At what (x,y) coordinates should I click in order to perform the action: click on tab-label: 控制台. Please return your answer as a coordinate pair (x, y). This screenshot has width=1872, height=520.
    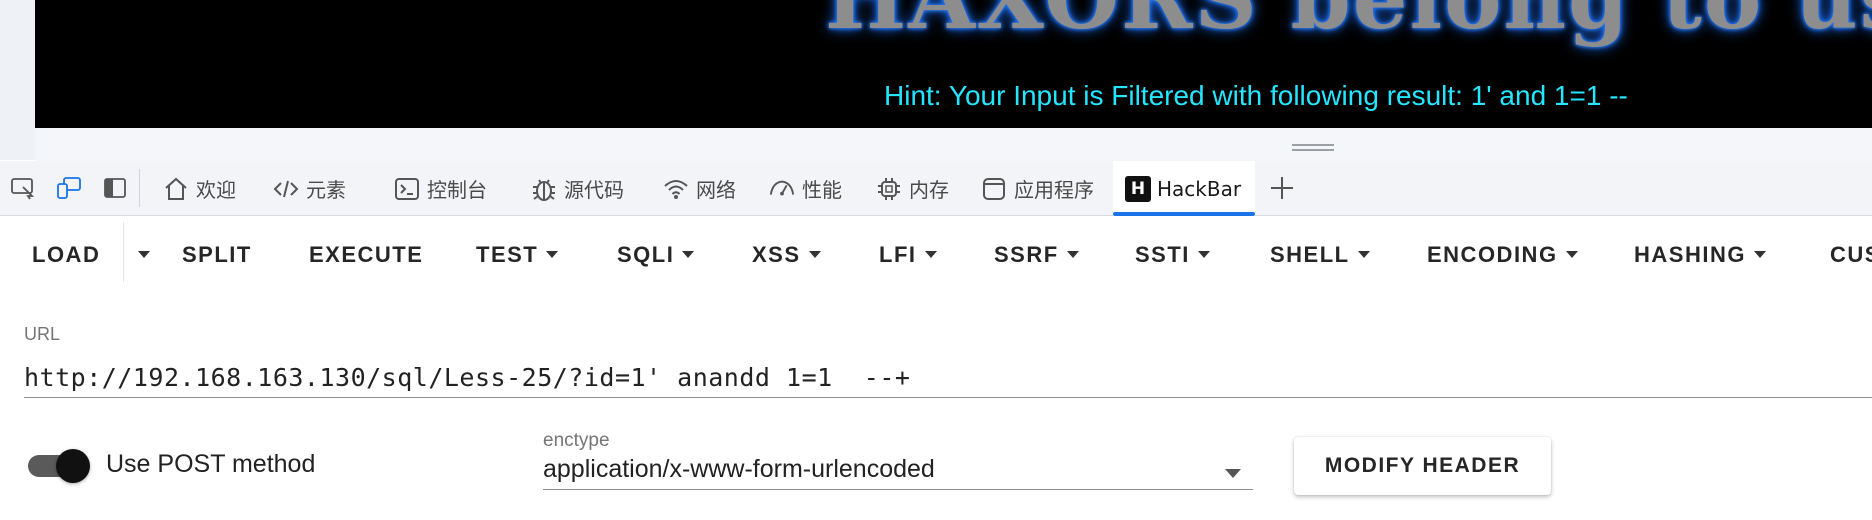
    Looking at the image, I should click on (457, 190).